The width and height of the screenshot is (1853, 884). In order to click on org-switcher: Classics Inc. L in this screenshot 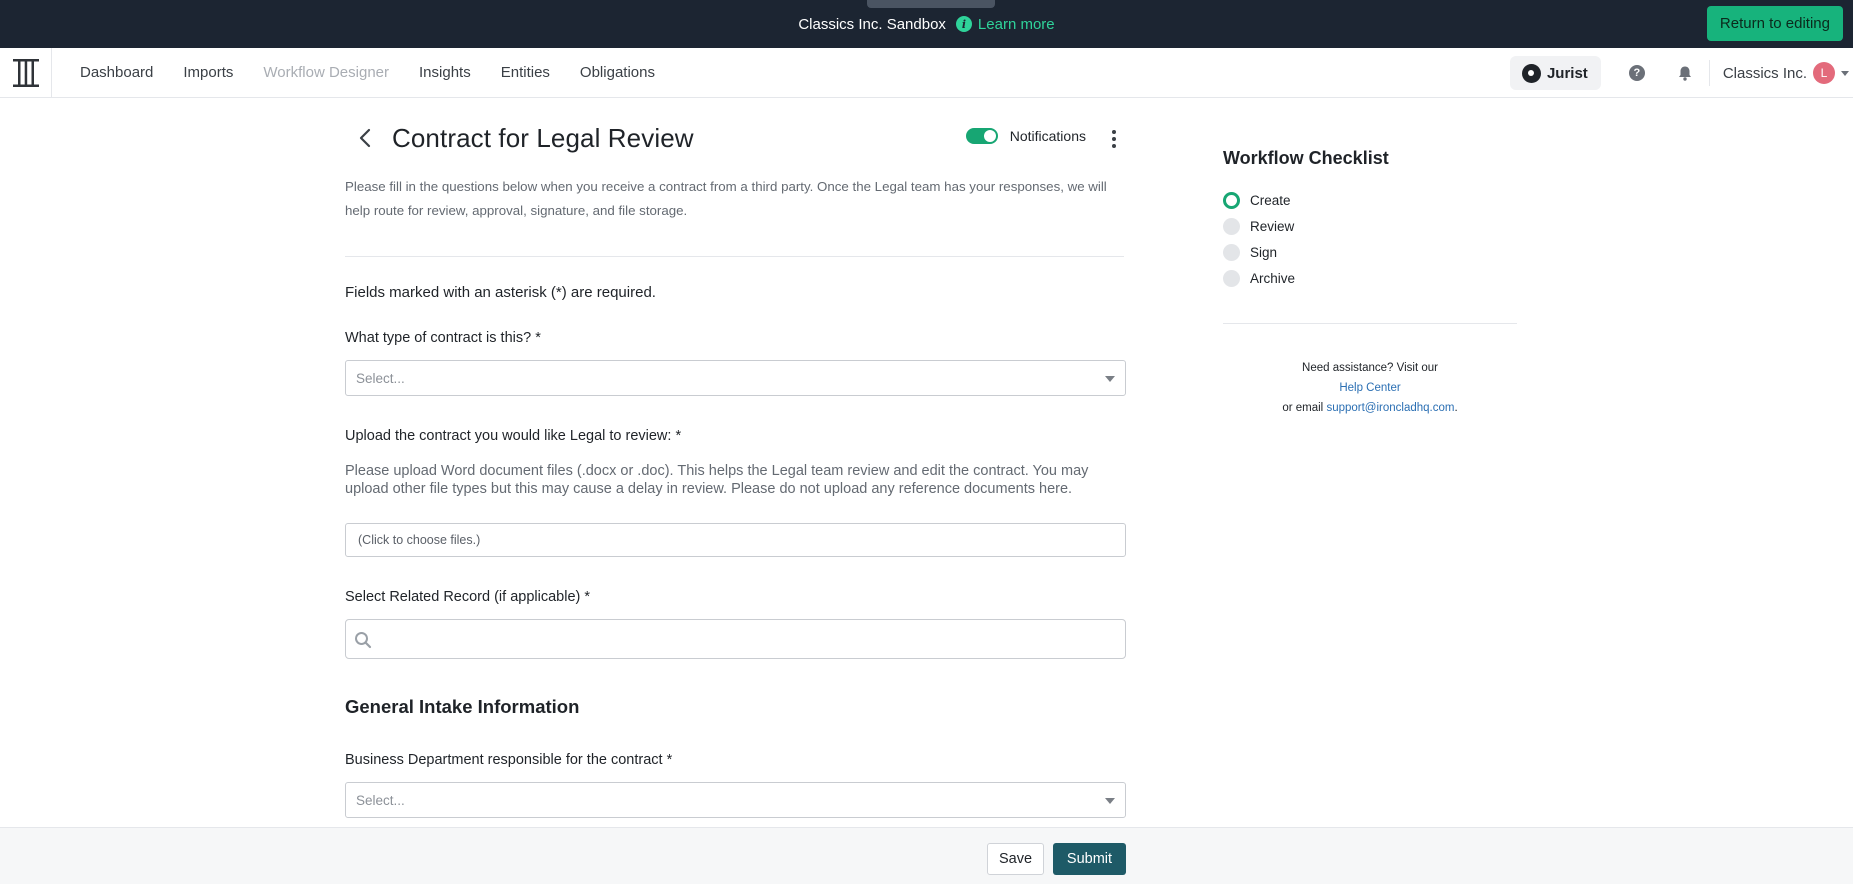, I will do `click(1781, 73)`.